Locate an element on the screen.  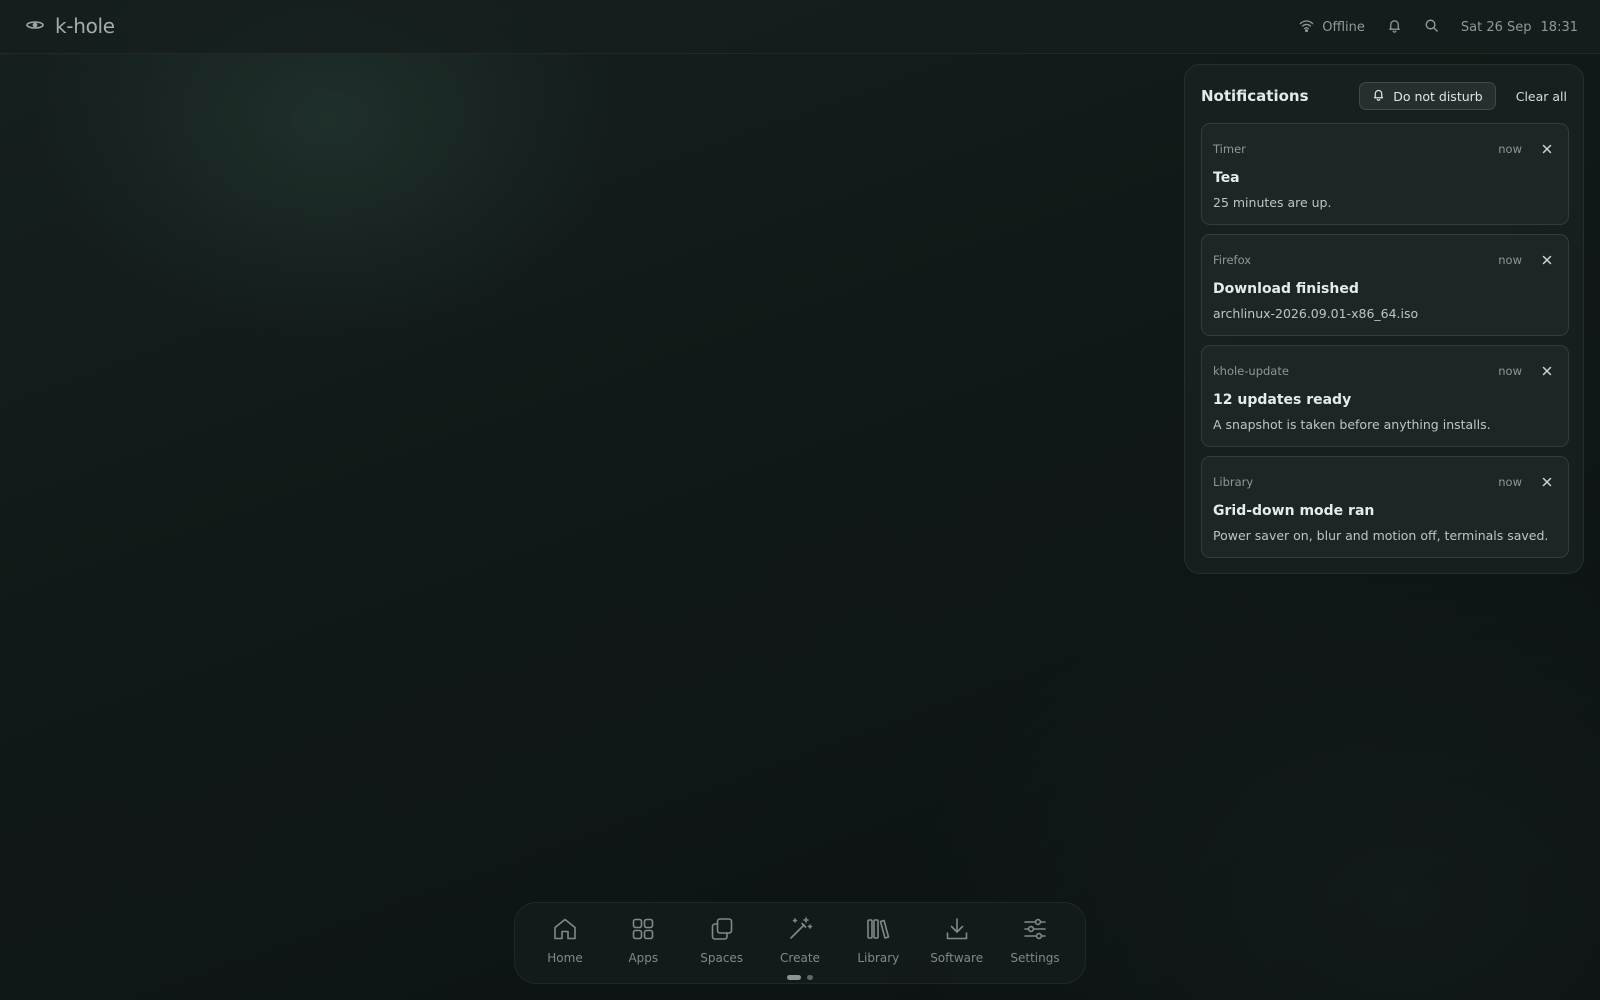
dock-item-label: Library is located at coordinates (878, 958).